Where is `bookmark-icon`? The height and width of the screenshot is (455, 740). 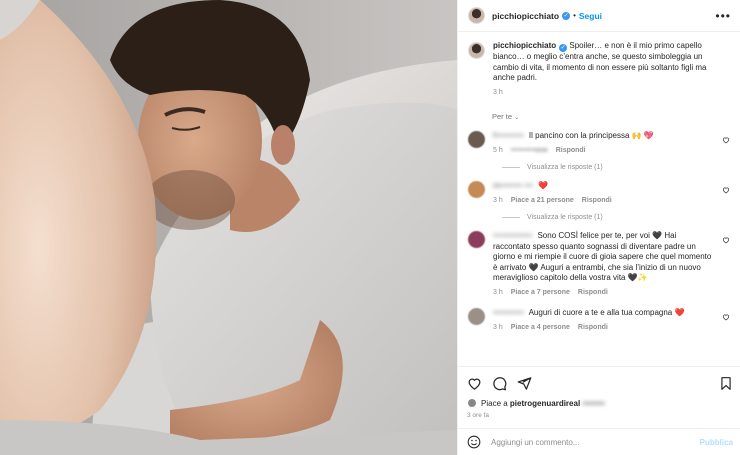 bookmark-icon is located at coordinates (726, 383).